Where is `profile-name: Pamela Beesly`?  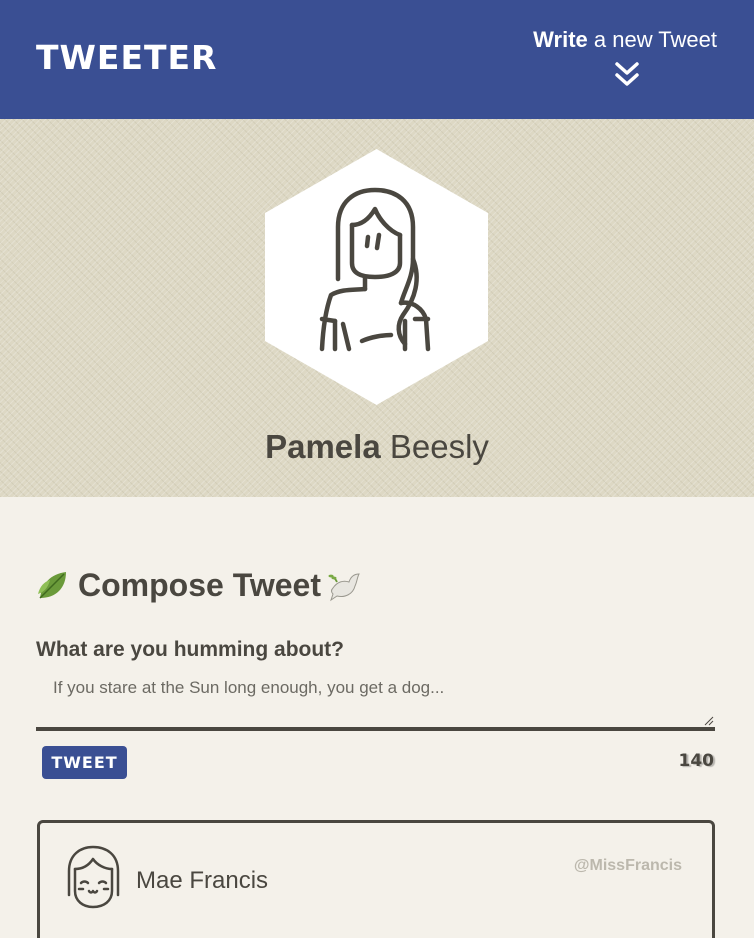 profile-name: Pamela Beesly is located at coordinates (377, 447).